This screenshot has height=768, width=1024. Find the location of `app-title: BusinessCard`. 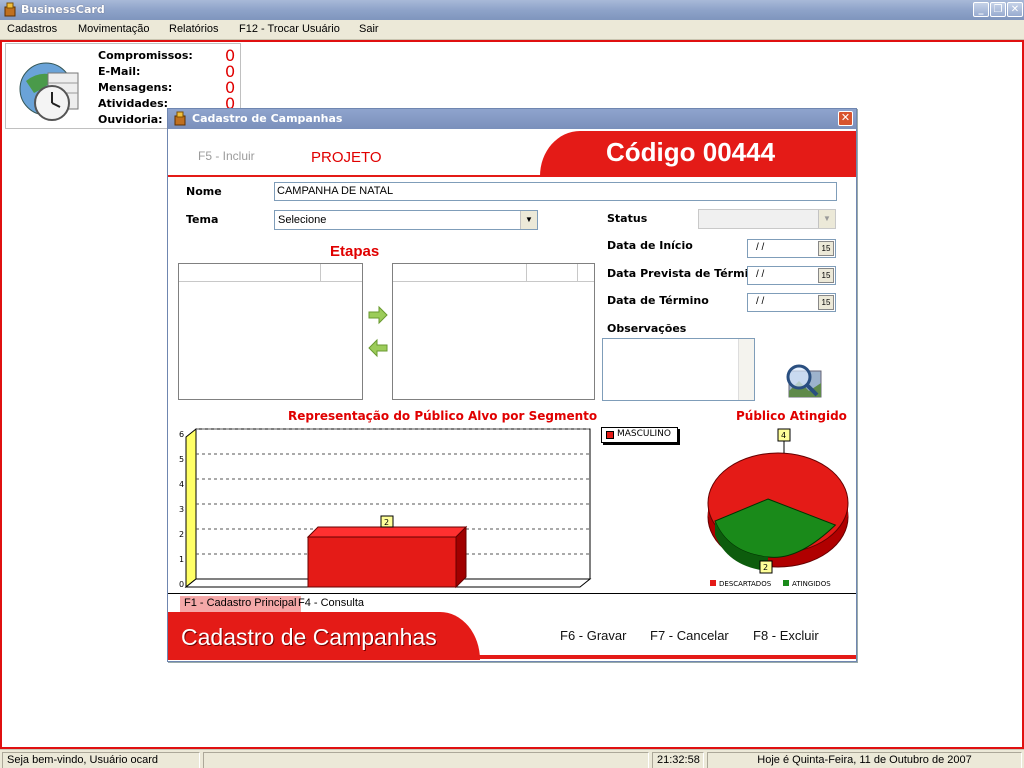

app-title: BusinessCard is located at coordinates (63, 9).